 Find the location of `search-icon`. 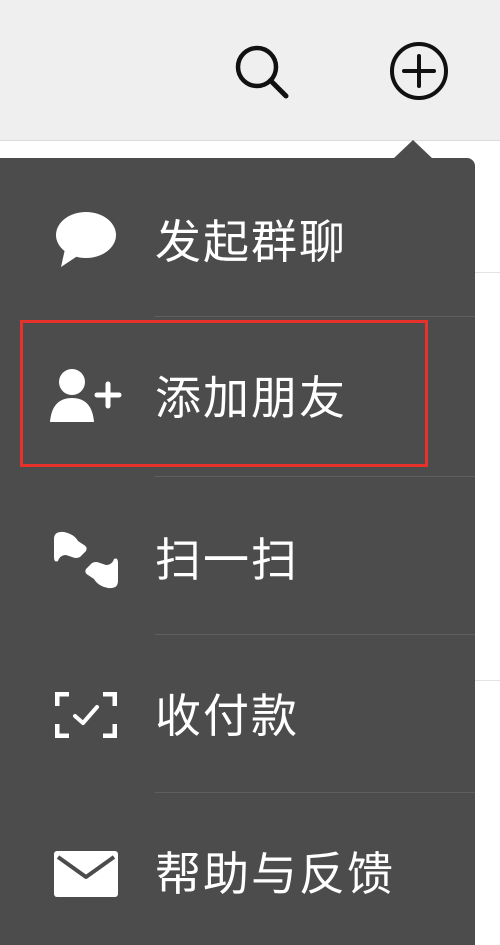

search-icon is located at coordinates (261, 71).